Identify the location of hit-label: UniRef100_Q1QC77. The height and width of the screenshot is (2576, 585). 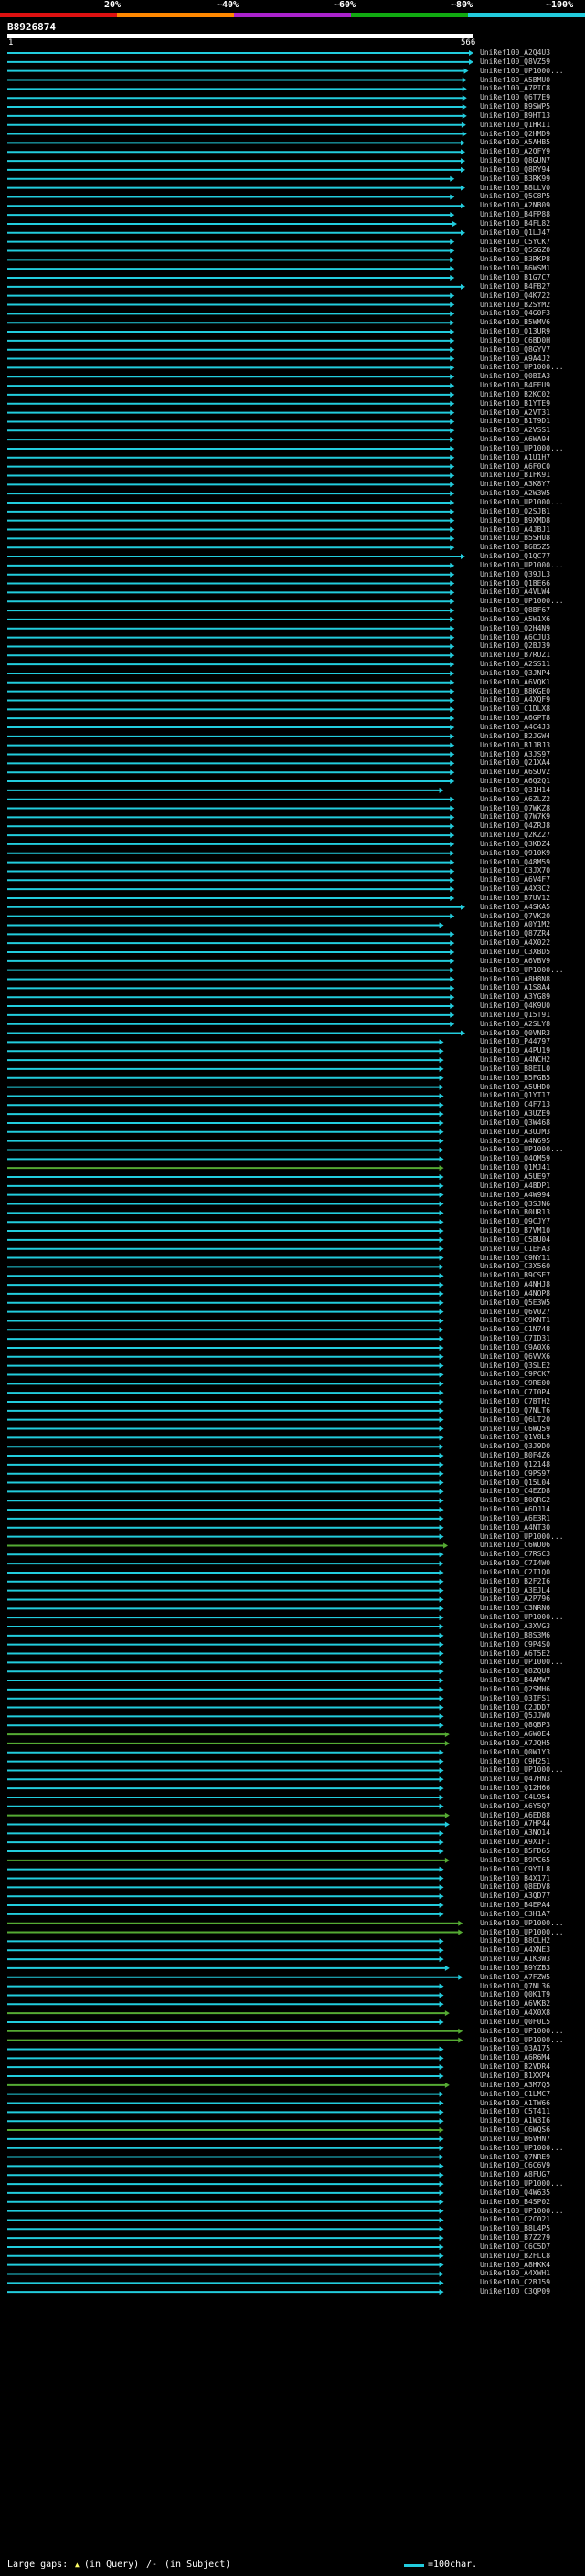
(533, 556).